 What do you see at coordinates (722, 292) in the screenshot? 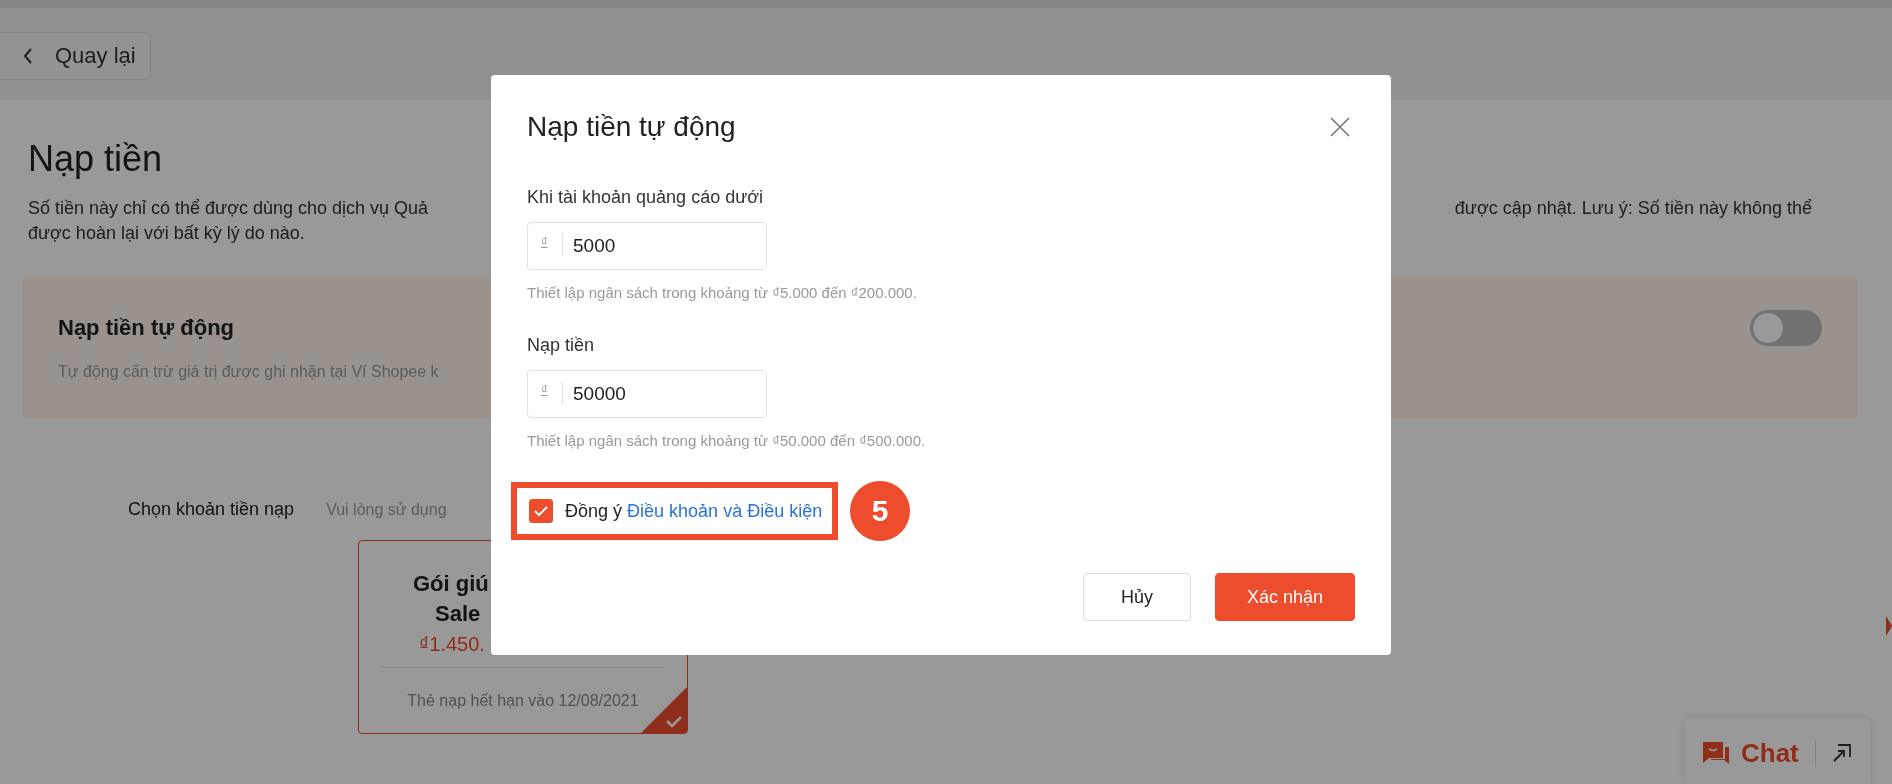
I see `field-hint: Thiết lập ngân sách trong khoảng từ ₫5.000 đến ₫200.000.` at bounding box center [722, 292].